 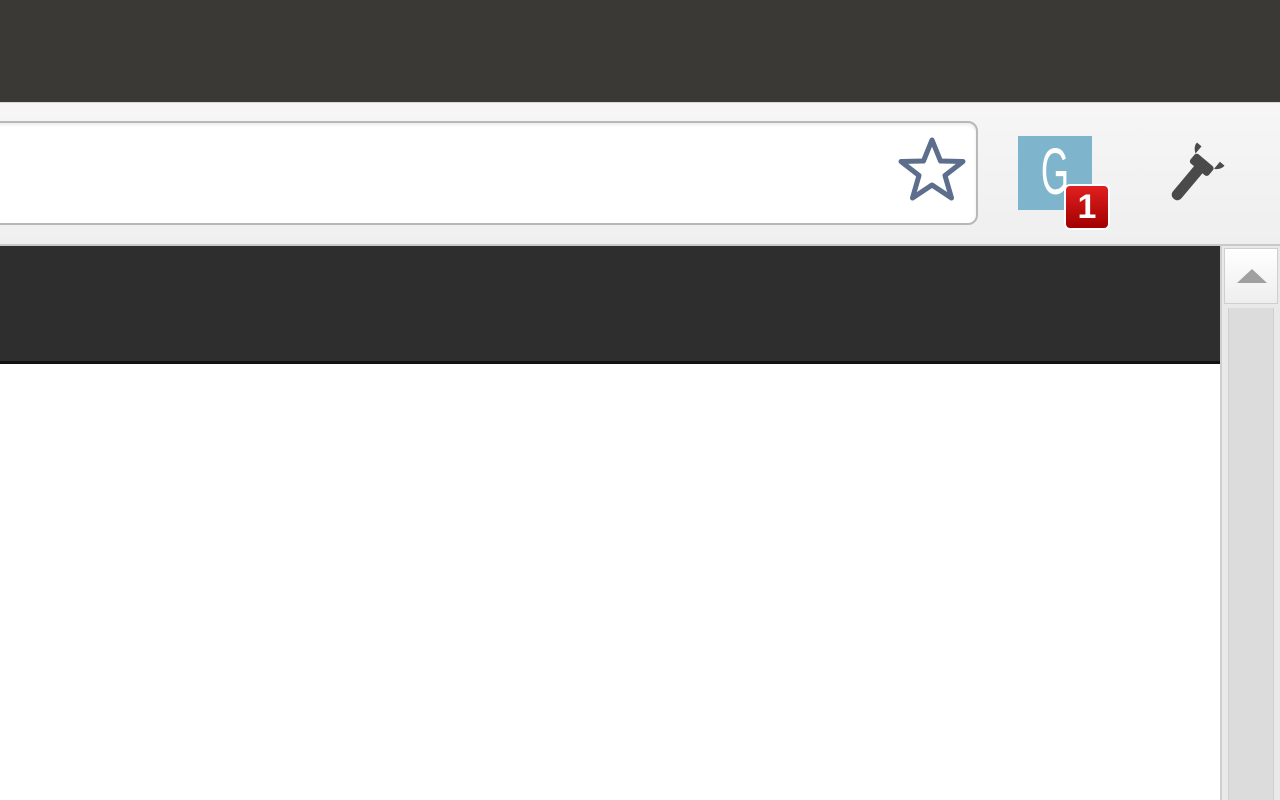 I want to click on scroll-up-button, so click(x=1251, y=276).